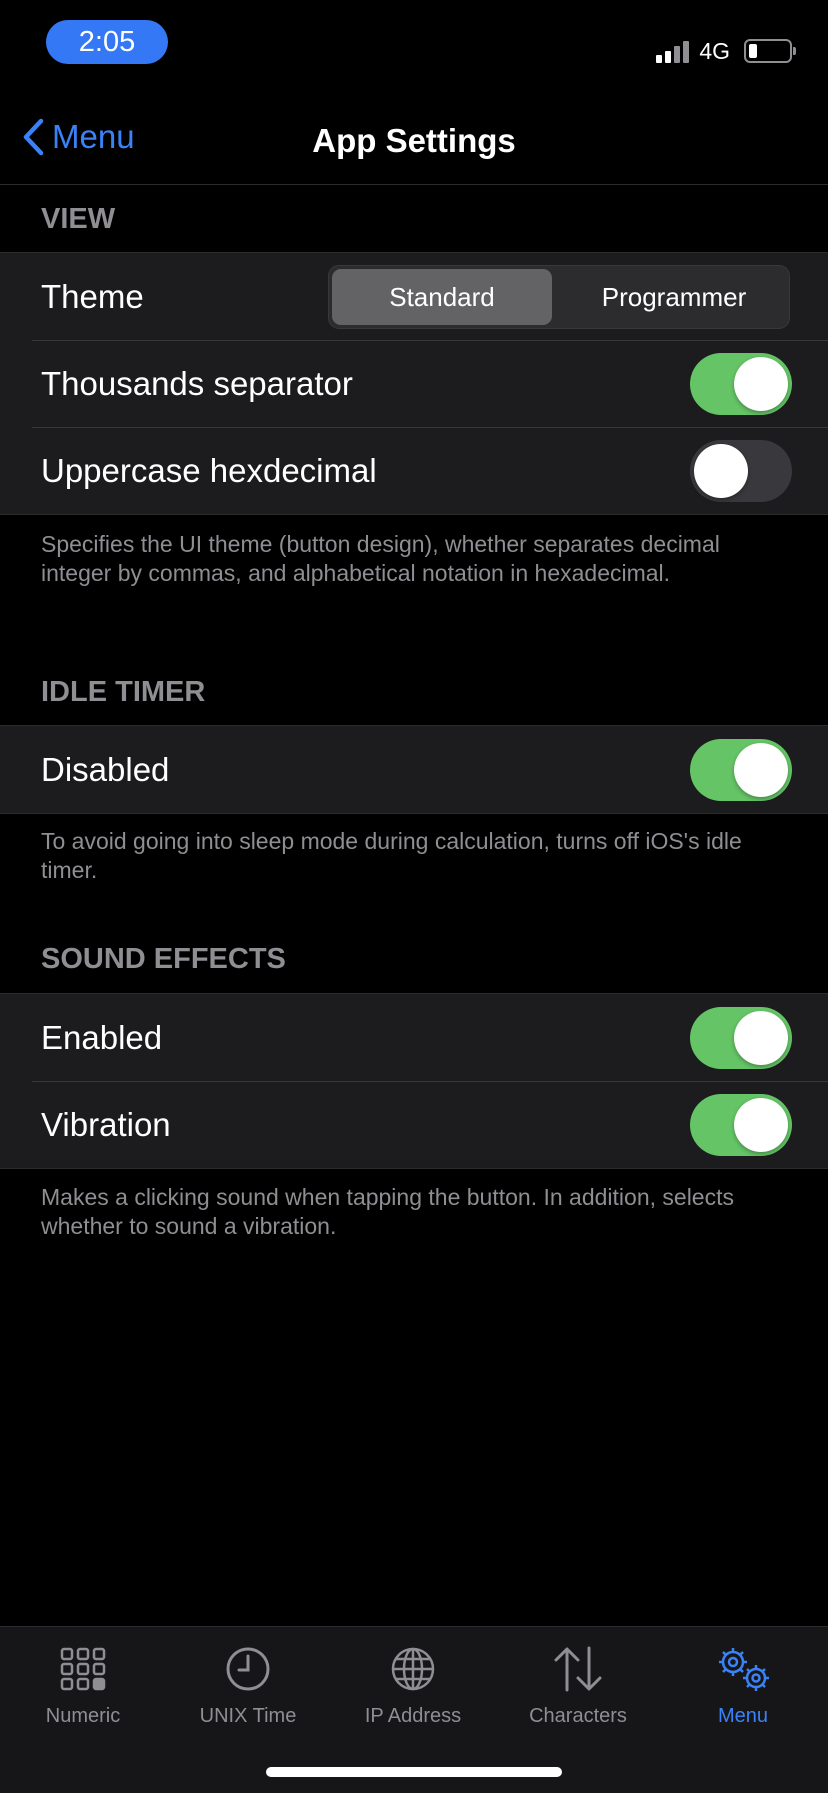 This screenshot has height=1793, width=828. Describe the element at coordinates (414, 1037) in the screenshot. I see `sound-enabled-row: Enabled` at that location.